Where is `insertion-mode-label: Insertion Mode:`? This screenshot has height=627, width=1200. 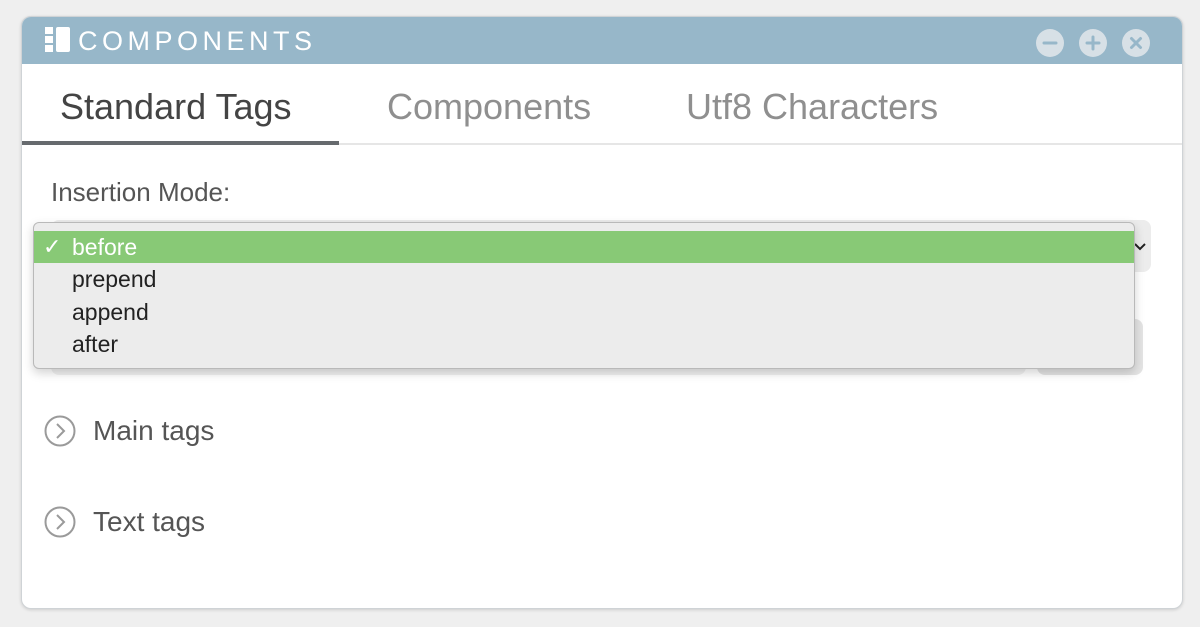 insertion-mode-label: Insertion Mode: is located at coordinates (141, 192).